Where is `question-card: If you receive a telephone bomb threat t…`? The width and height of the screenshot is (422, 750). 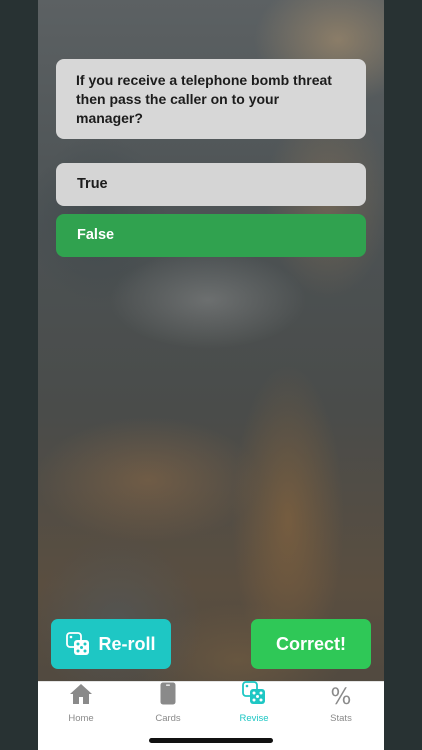 question-card: If you receive a telephone bomb threat t… is located at coordinates (211, 99).